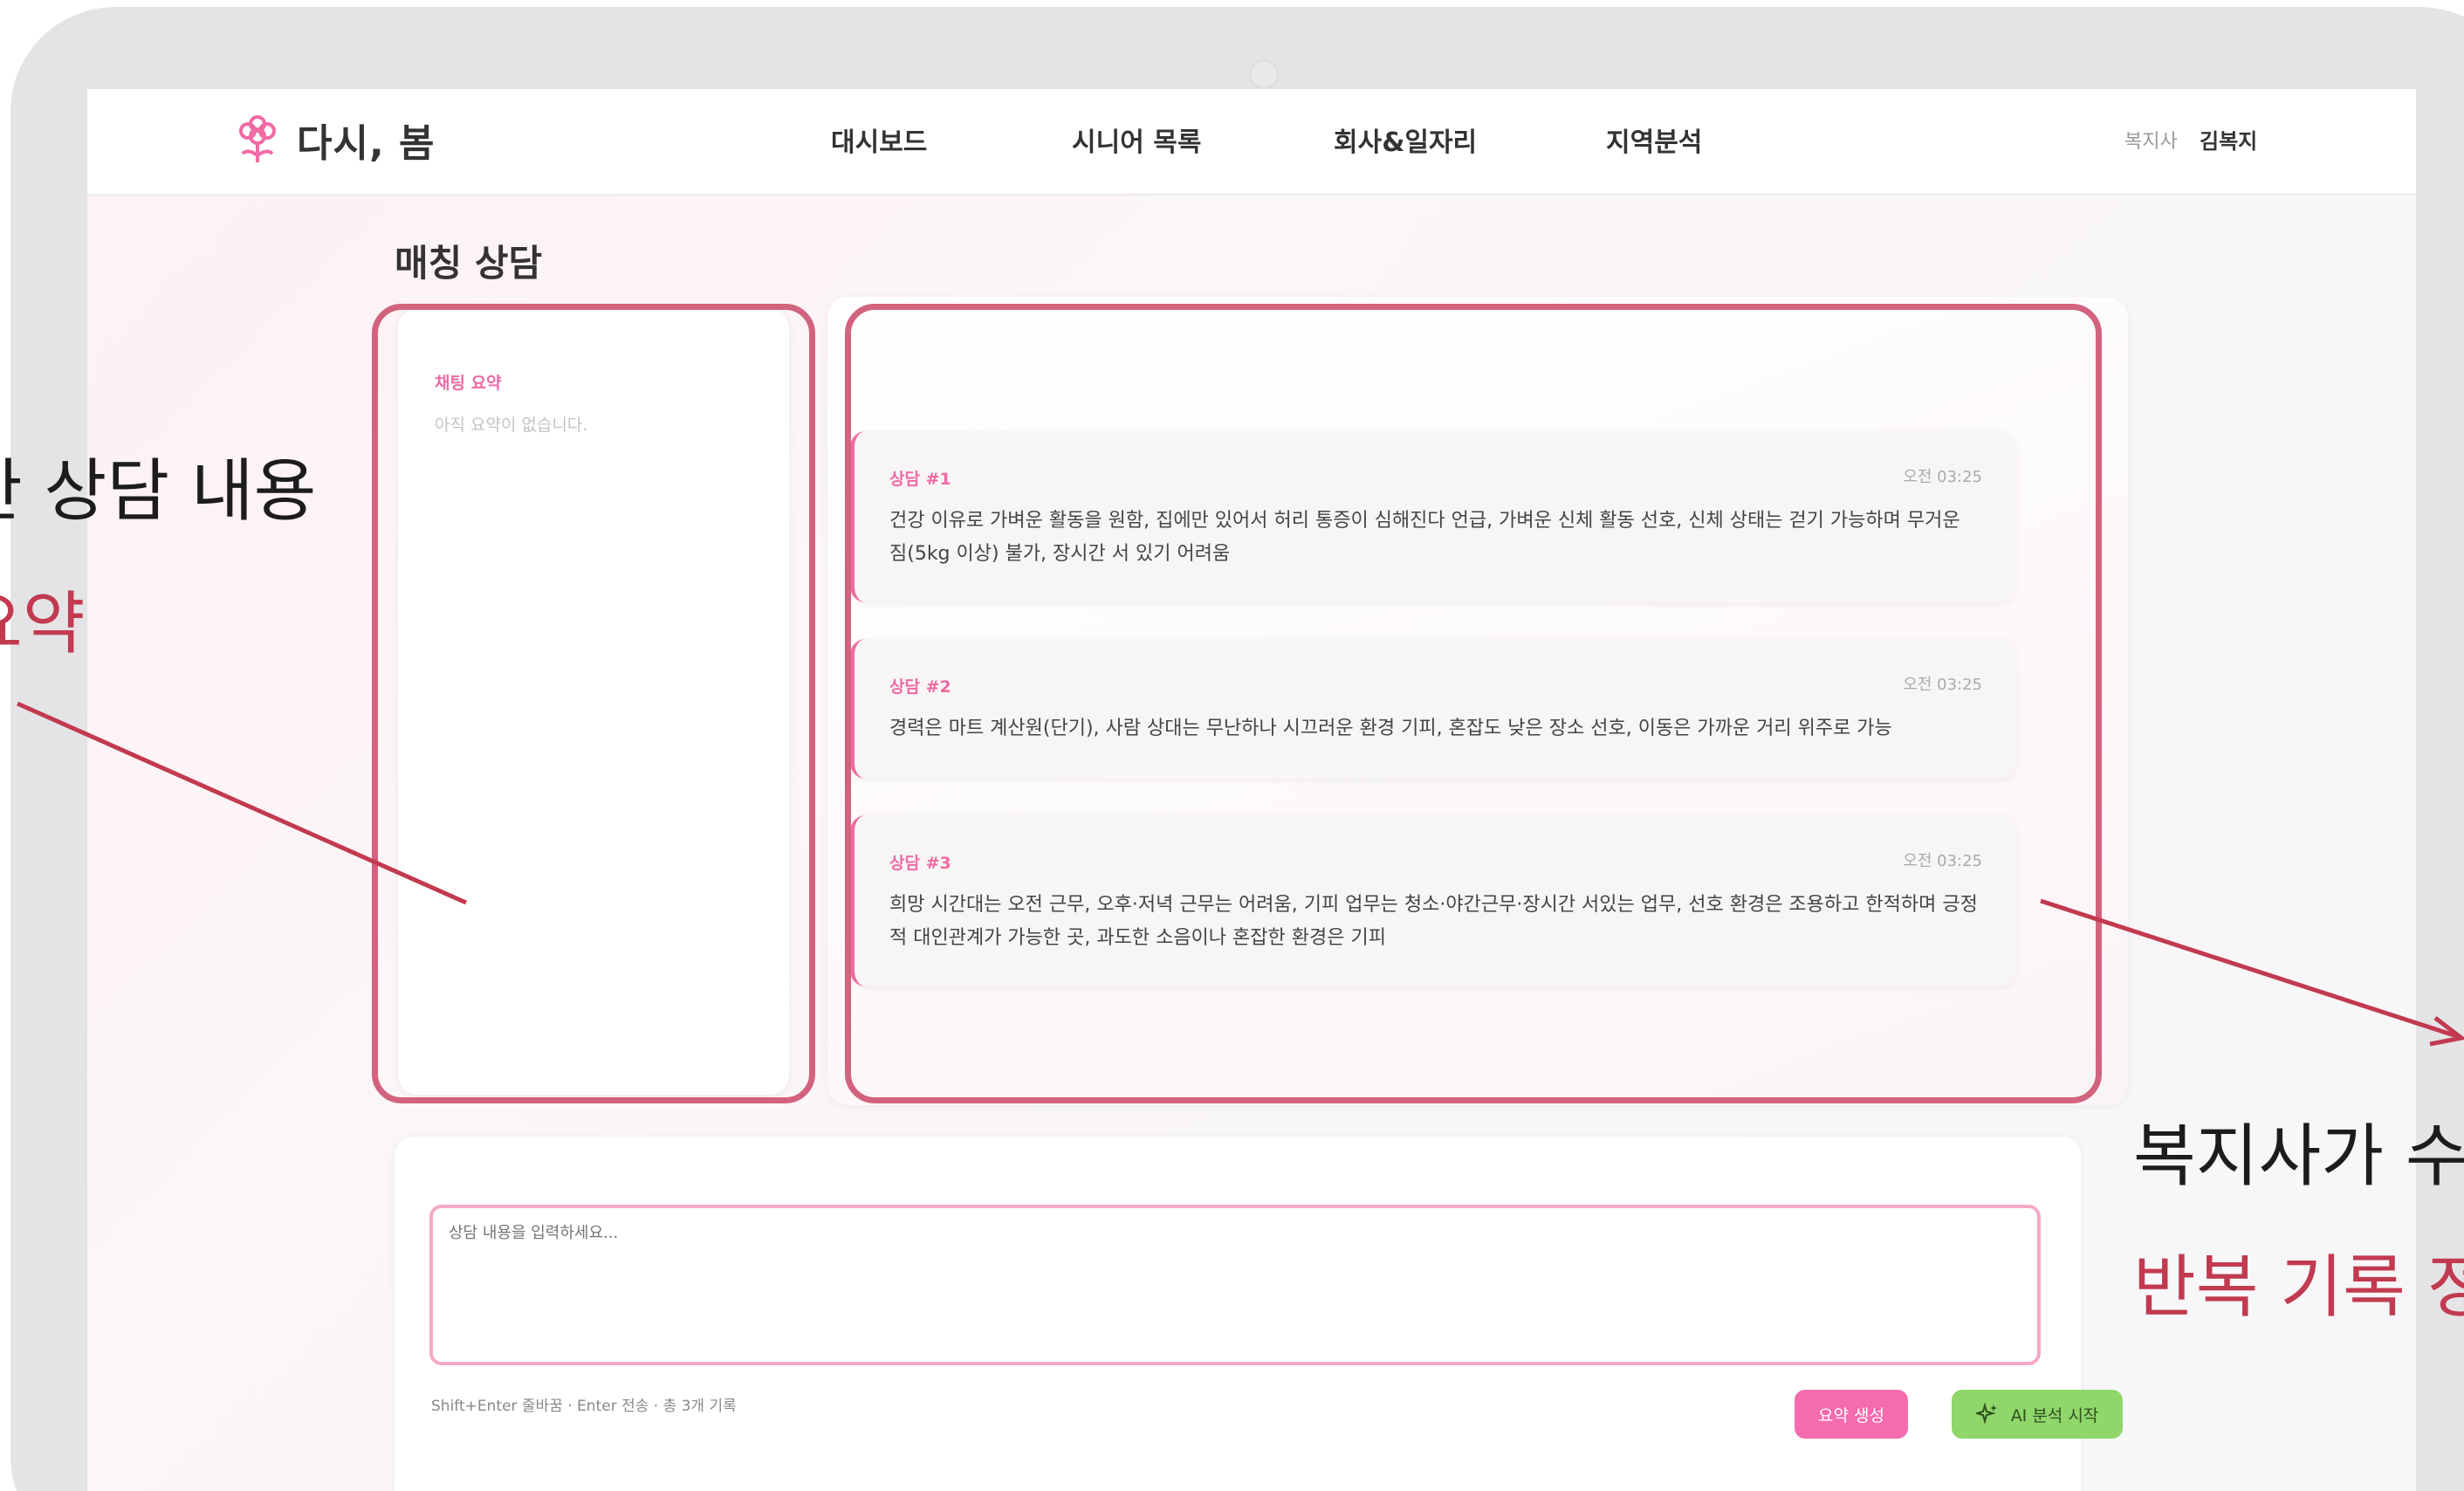 This screenshot has height=1491, width=2464. I want to click on annotation-left-line1: 한 상담 내용, so click(158, 492).